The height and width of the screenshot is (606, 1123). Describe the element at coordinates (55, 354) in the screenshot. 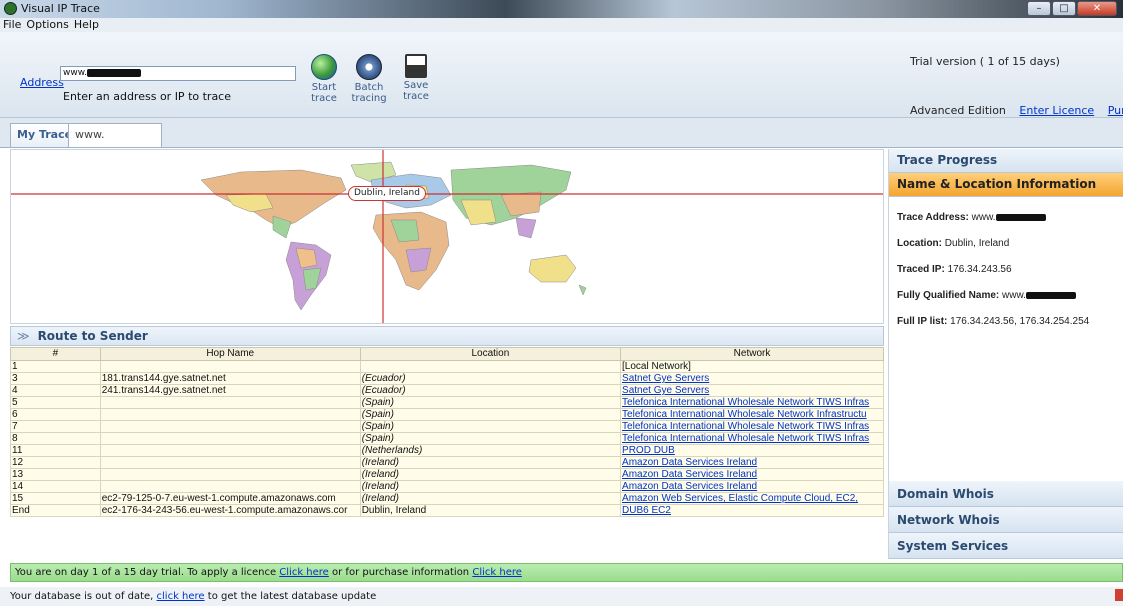

I see `col-header-number: #` at that location.